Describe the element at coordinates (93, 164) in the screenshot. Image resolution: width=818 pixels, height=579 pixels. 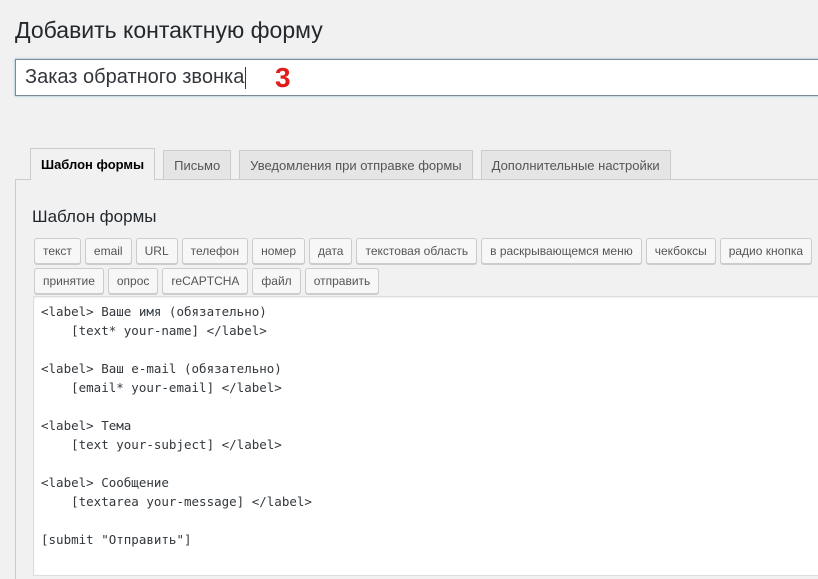
I see `tab-form-template: Шаблон формы` at that location.